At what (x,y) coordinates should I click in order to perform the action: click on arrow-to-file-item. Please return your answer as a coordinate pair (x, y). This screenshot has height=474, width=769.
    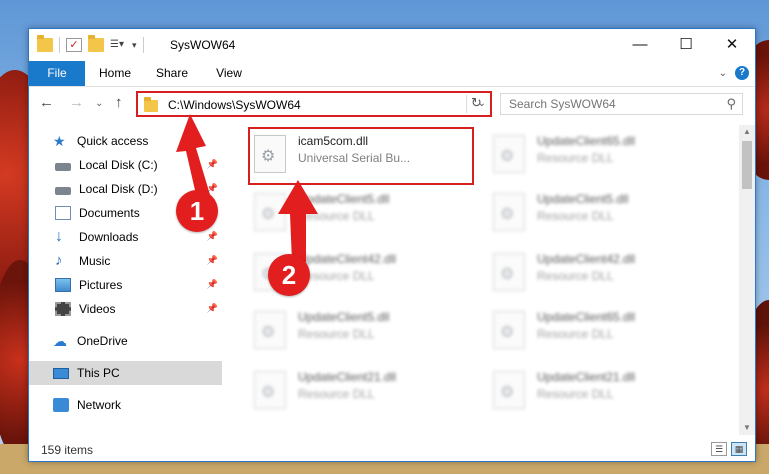
    Looking at the image, I should click on (298, 221).